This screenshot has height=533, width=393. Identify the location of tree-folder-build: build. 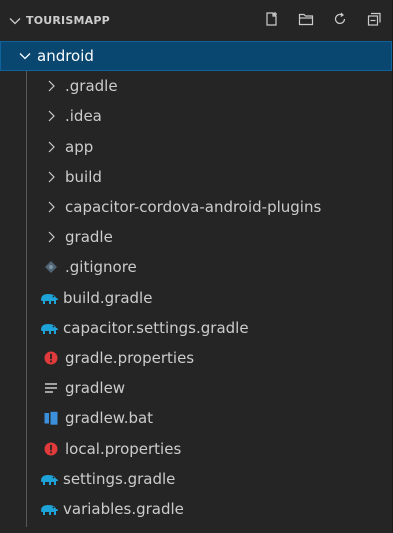
(196, 177).